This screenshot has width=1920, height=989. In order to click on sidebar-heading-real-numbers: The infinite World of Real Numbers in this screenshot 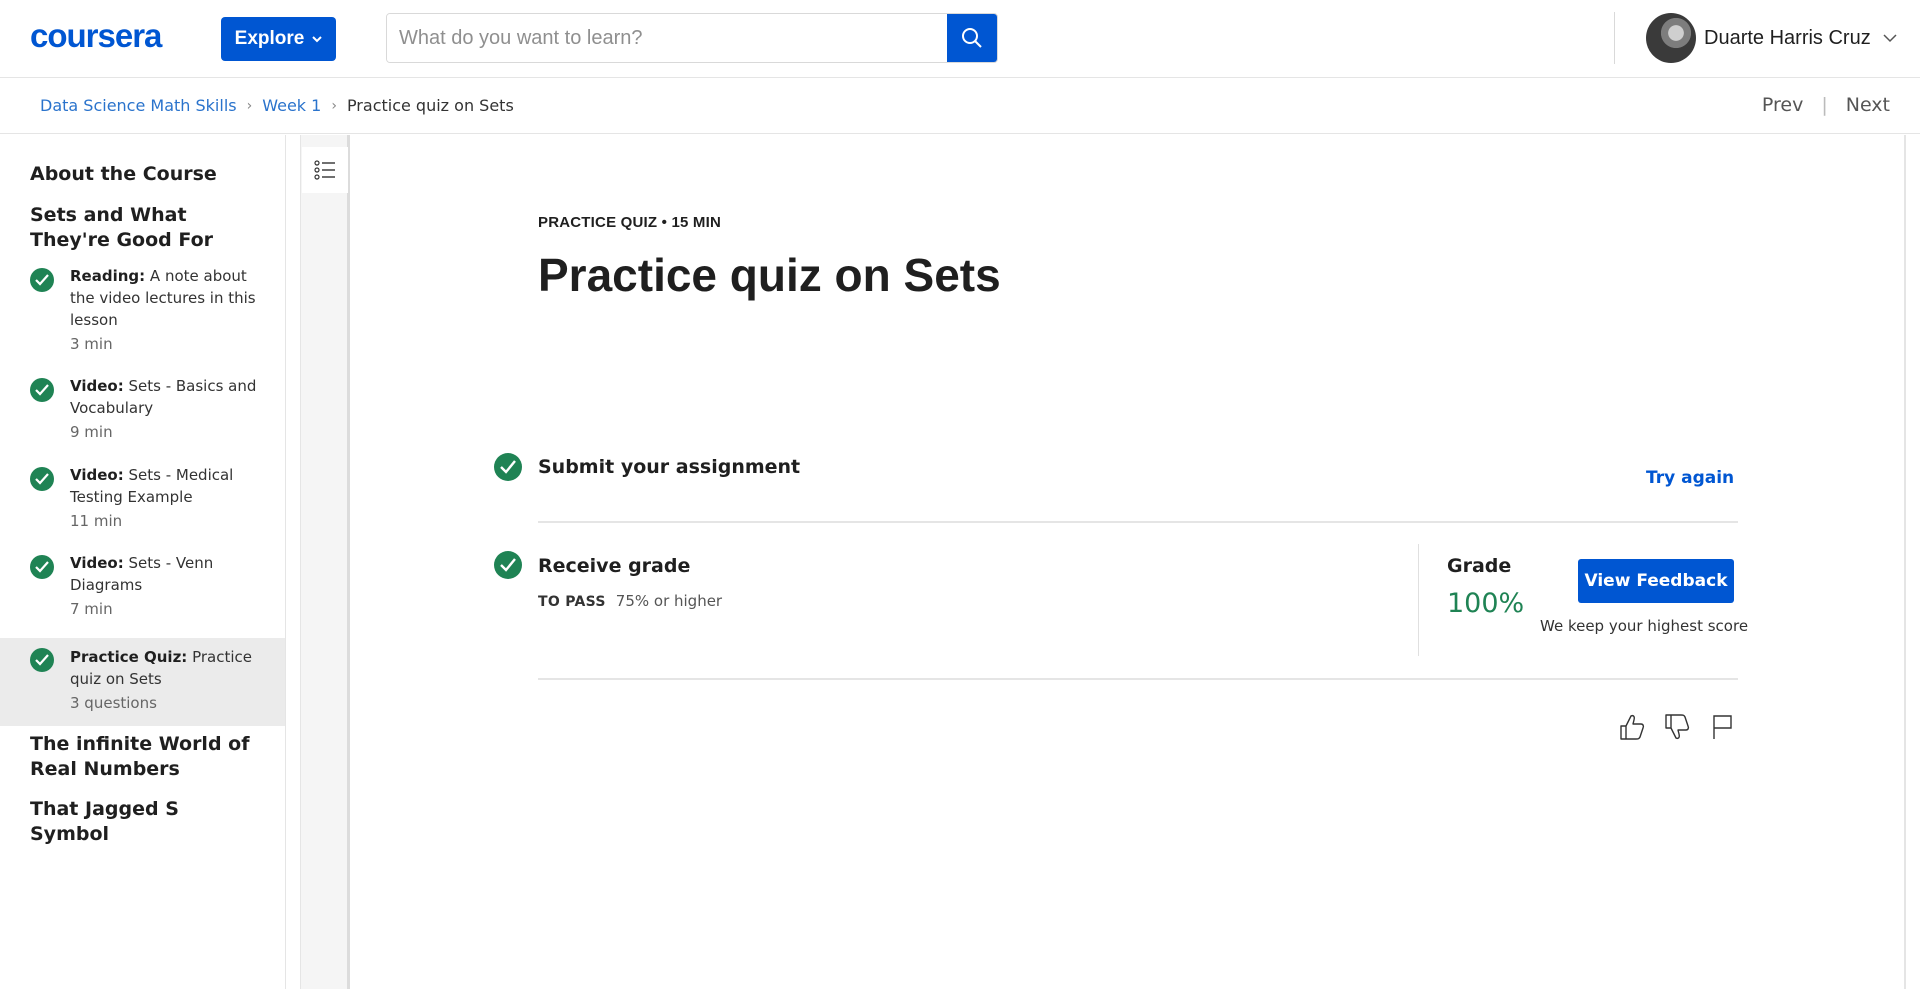, I will do `click(145, 757)`.